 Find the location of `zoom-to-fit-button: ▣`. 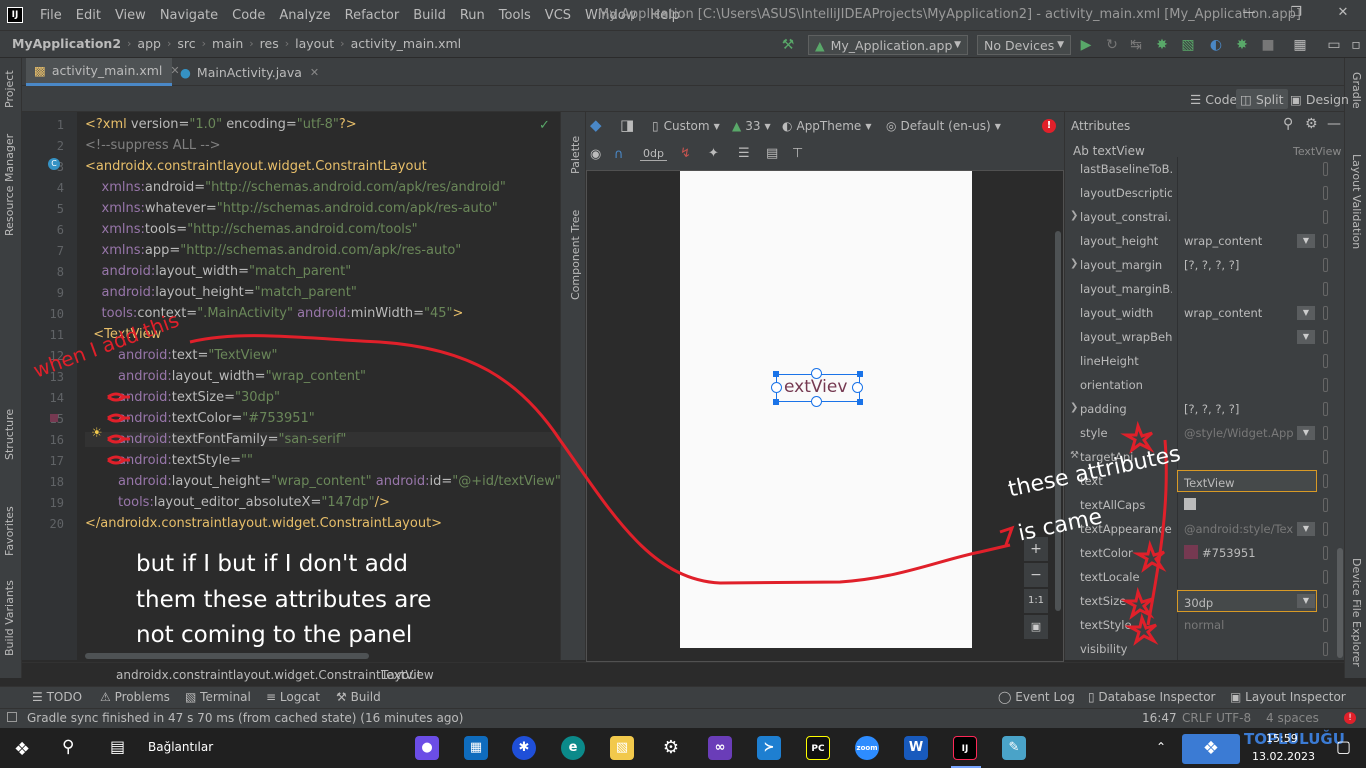

zoom-to-fit-button: ▣ is located at coordinates (1036, 627).